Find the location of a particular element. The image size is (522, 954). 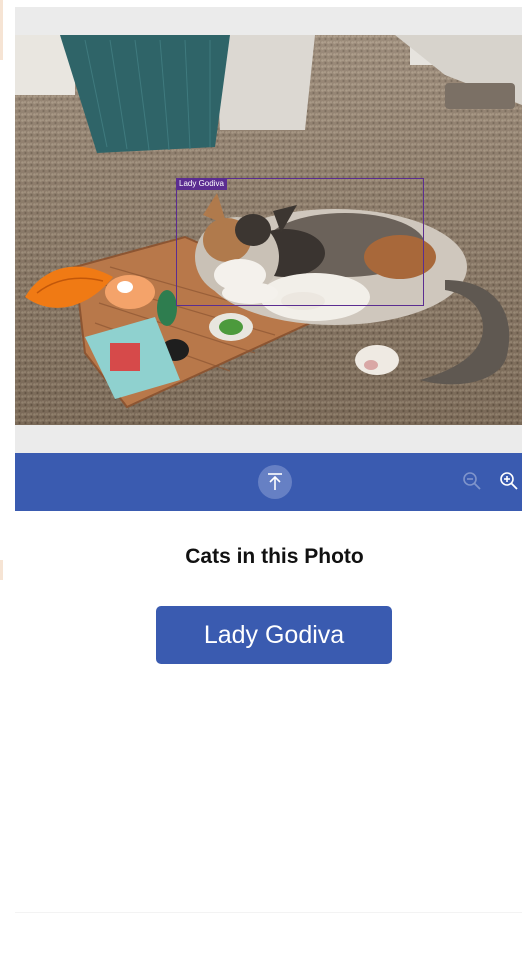

zoom-out-icon is located at coordinates (472, 481).